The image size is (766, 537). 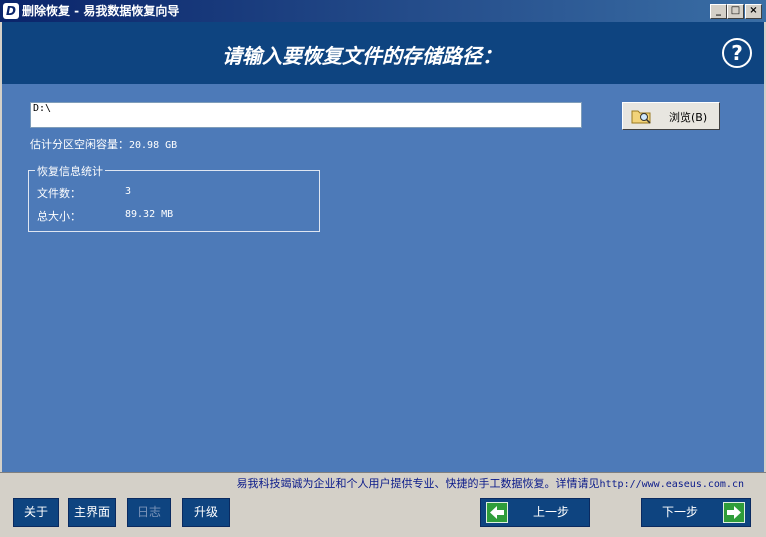 I want to click on browse-label: 浏览(B), so click(x=688, y=117).